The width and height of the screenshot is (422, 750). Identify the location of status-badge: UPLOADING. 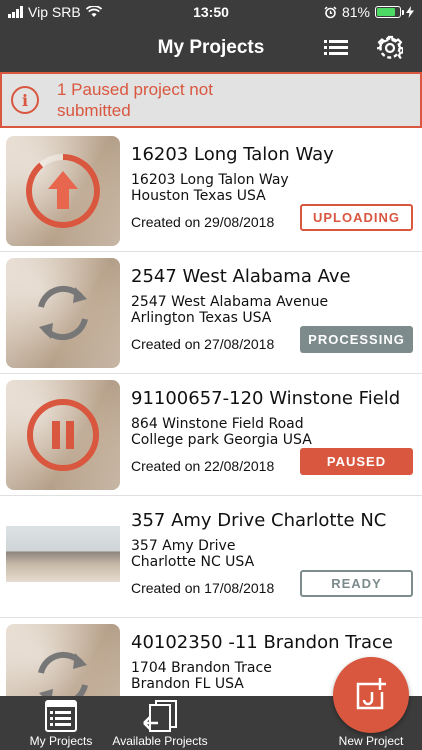
(356, 217).